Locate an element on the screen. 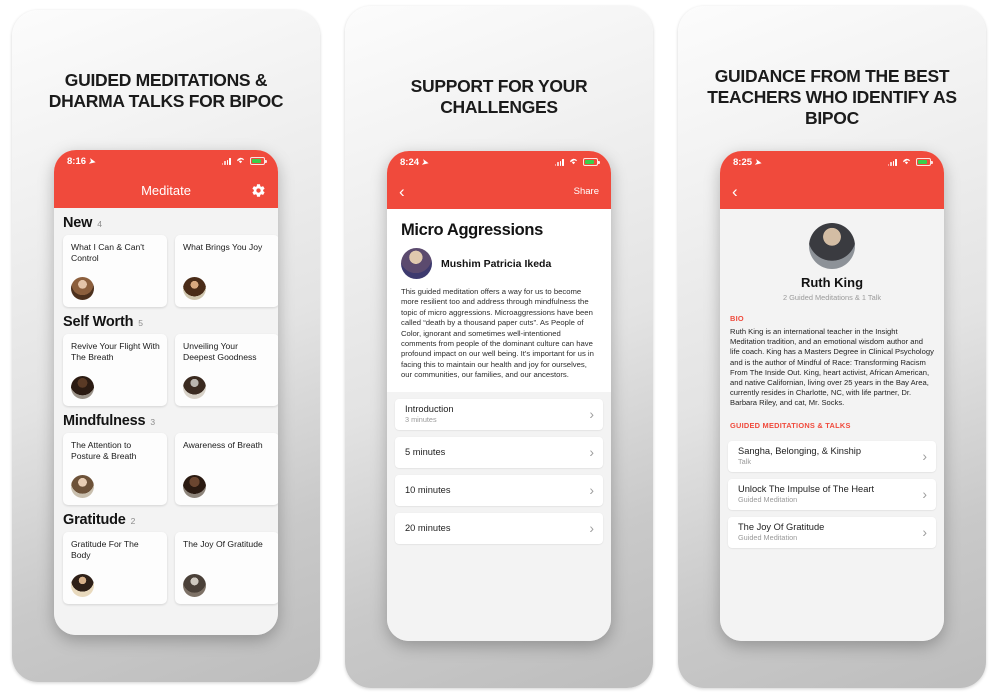 This screenshot has width=1000, height=695. meditation-card-title: What Brings You Joy is located at coordinates (223, 247).